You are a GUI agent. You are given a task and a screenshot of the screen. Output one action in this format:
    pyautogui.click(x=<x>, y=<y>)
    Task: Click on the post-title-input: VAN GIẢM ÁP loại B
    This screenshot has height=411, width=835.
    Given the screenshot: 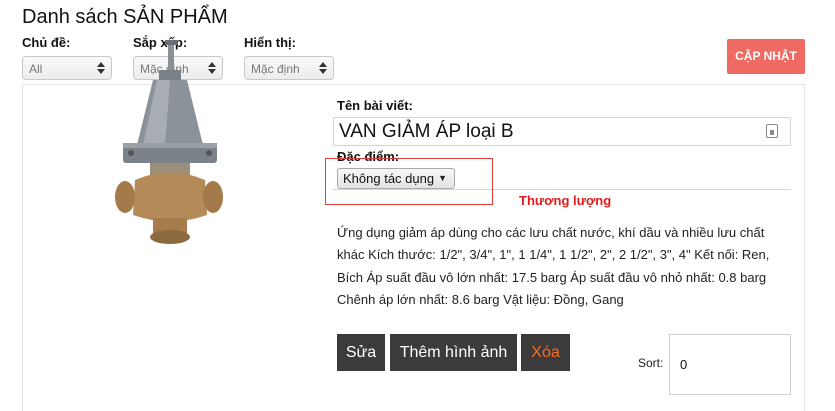 What is the action you would take?
    pyautogui.click(x=562, y=131)
    